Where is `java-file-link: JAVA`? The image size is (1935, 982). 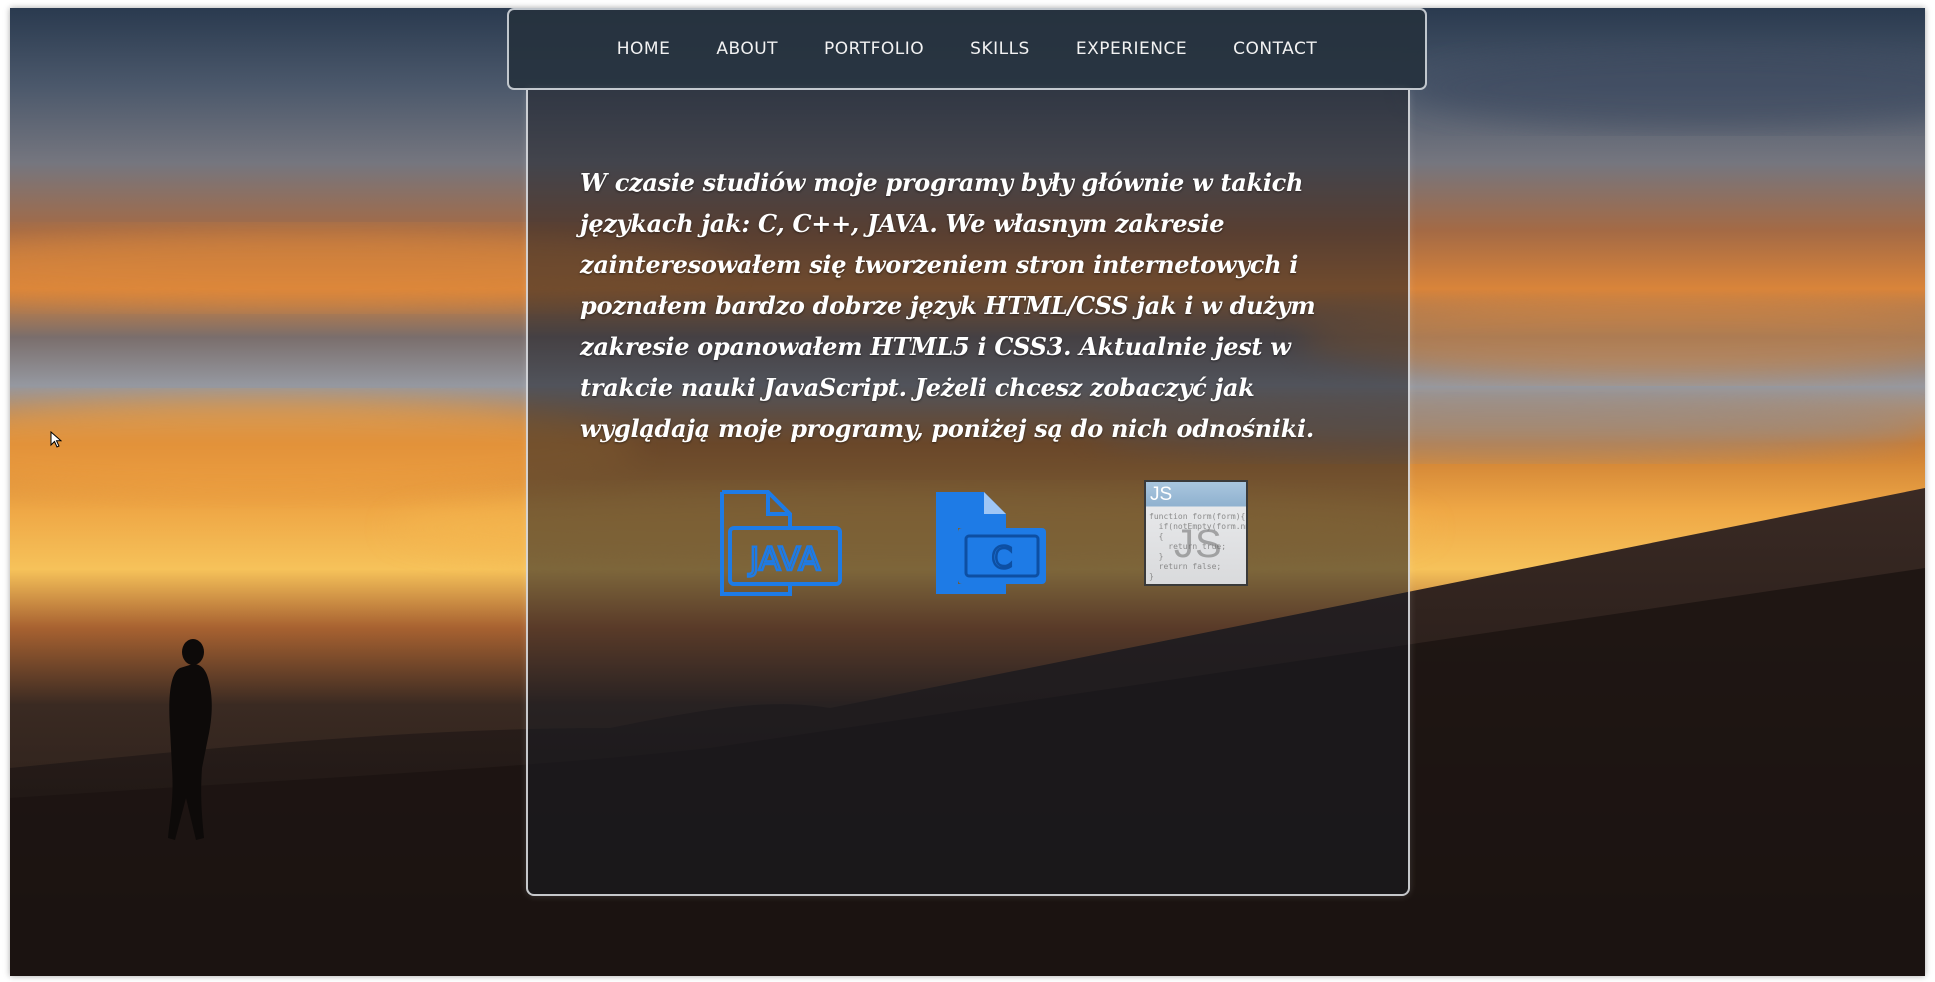
java-file-link: JAVA is located at coordinates (780, 544).